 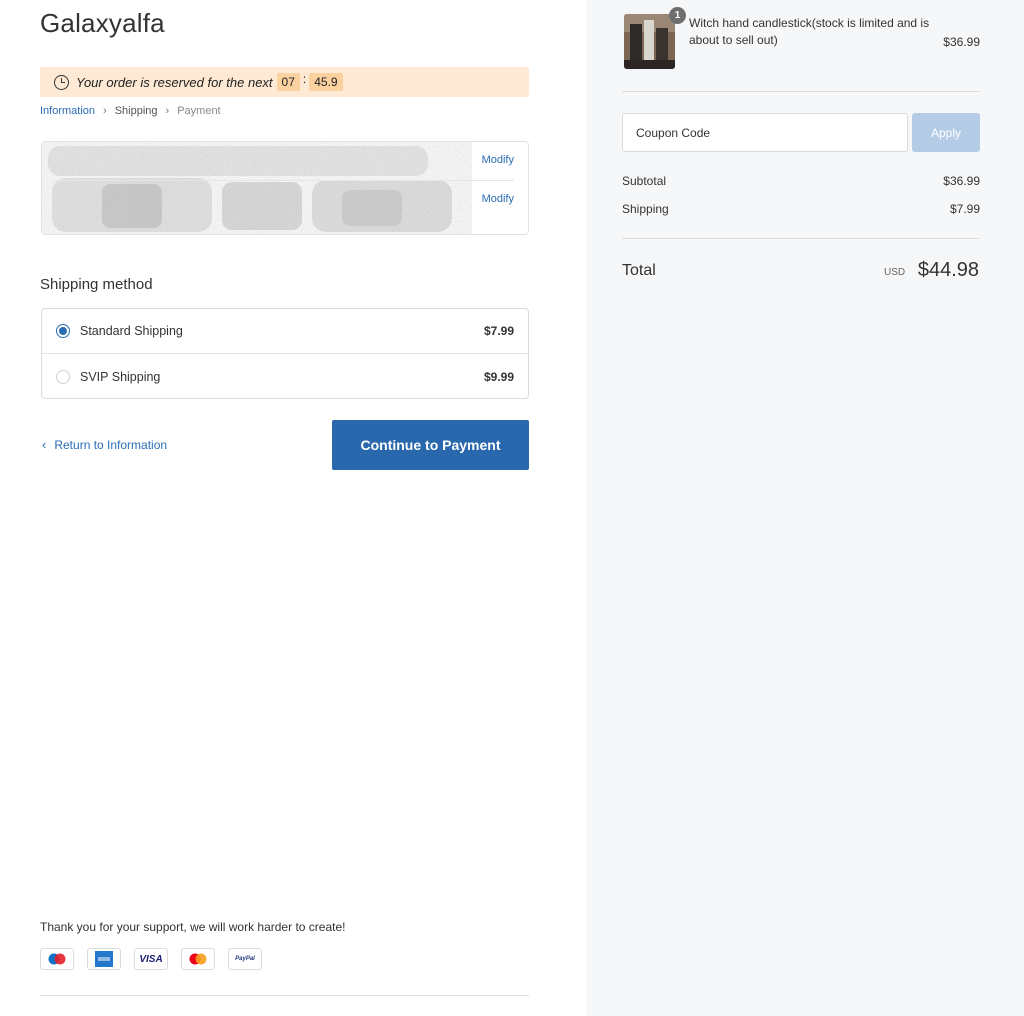 What do you see at coordinates (946, 132) in the screenshot?
I see `apply-coupon-button: Apply` at bounding box center [946, 132].